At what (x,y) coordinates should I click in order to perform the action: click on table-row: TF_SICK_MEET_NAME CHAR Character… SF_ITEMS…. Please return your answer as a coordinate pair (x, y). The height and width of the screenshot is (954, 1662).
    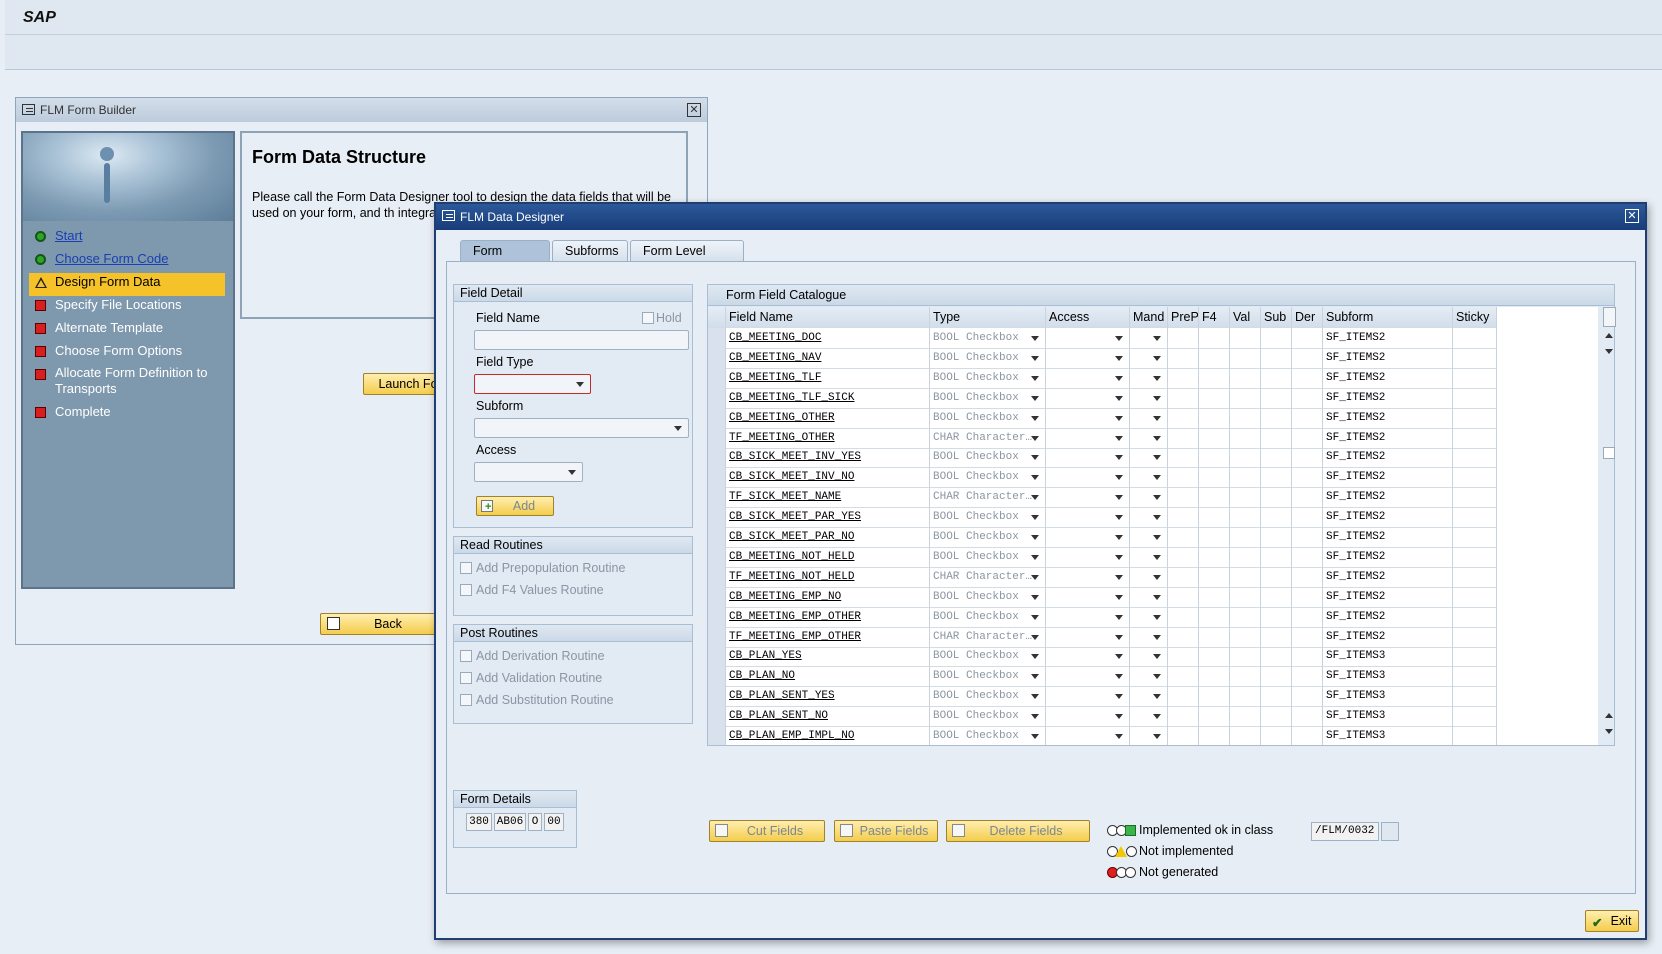
    Looking at the image, I should click on (1153, 498).